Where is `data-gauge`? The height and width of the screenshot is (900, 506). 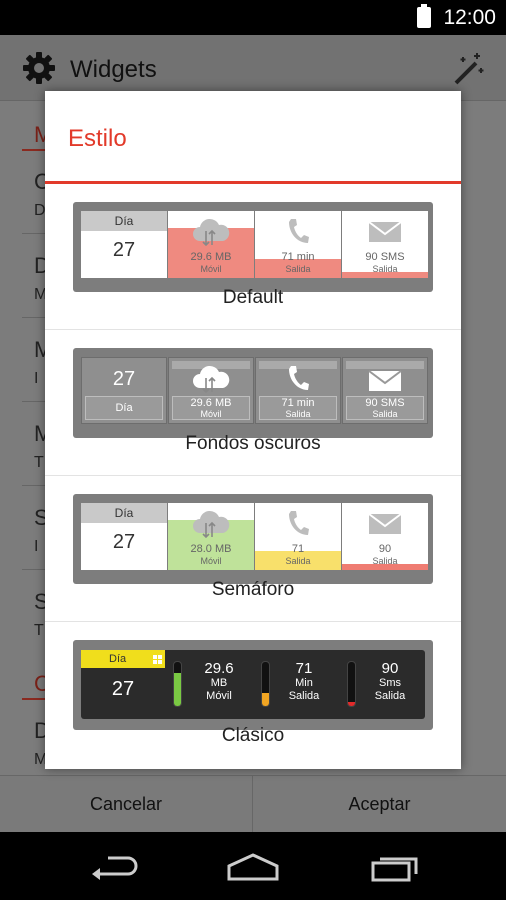
data-gauge is located at coordinates (177, 684).